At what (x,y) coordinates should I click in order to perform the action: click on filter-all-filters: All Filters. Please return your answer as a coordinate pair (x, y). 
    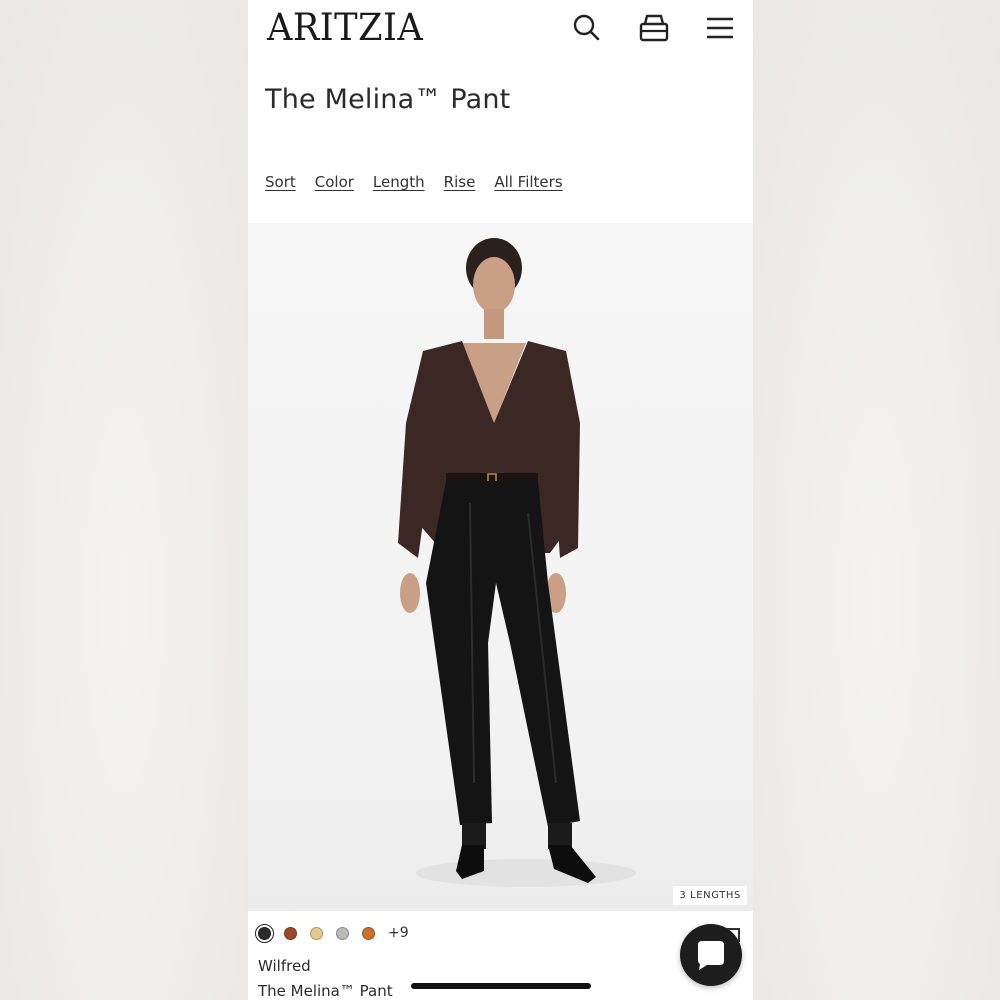
    Looking at the image, I should click on (528, 182).